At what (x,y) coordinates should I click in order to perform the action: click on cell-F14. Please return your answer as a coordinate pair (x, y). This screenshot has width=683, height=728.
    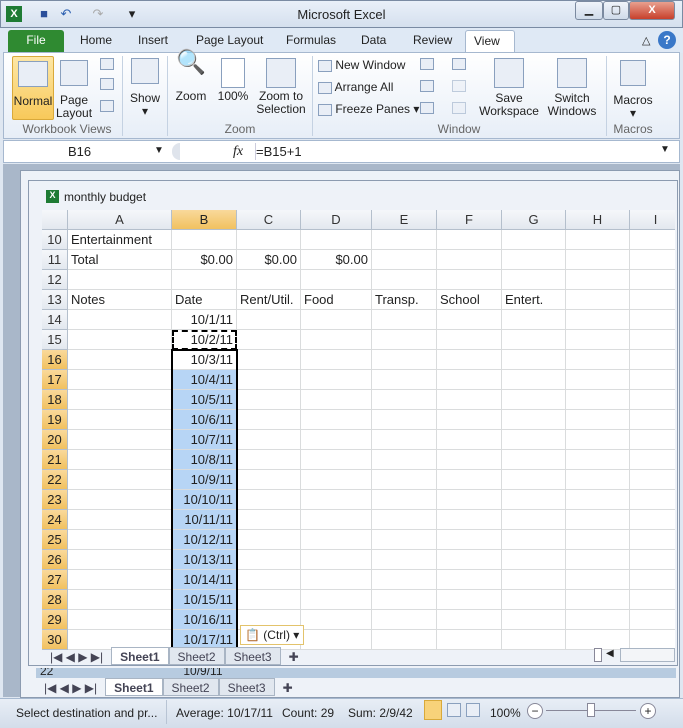
    Looking at the image, I should click on (469, 320).